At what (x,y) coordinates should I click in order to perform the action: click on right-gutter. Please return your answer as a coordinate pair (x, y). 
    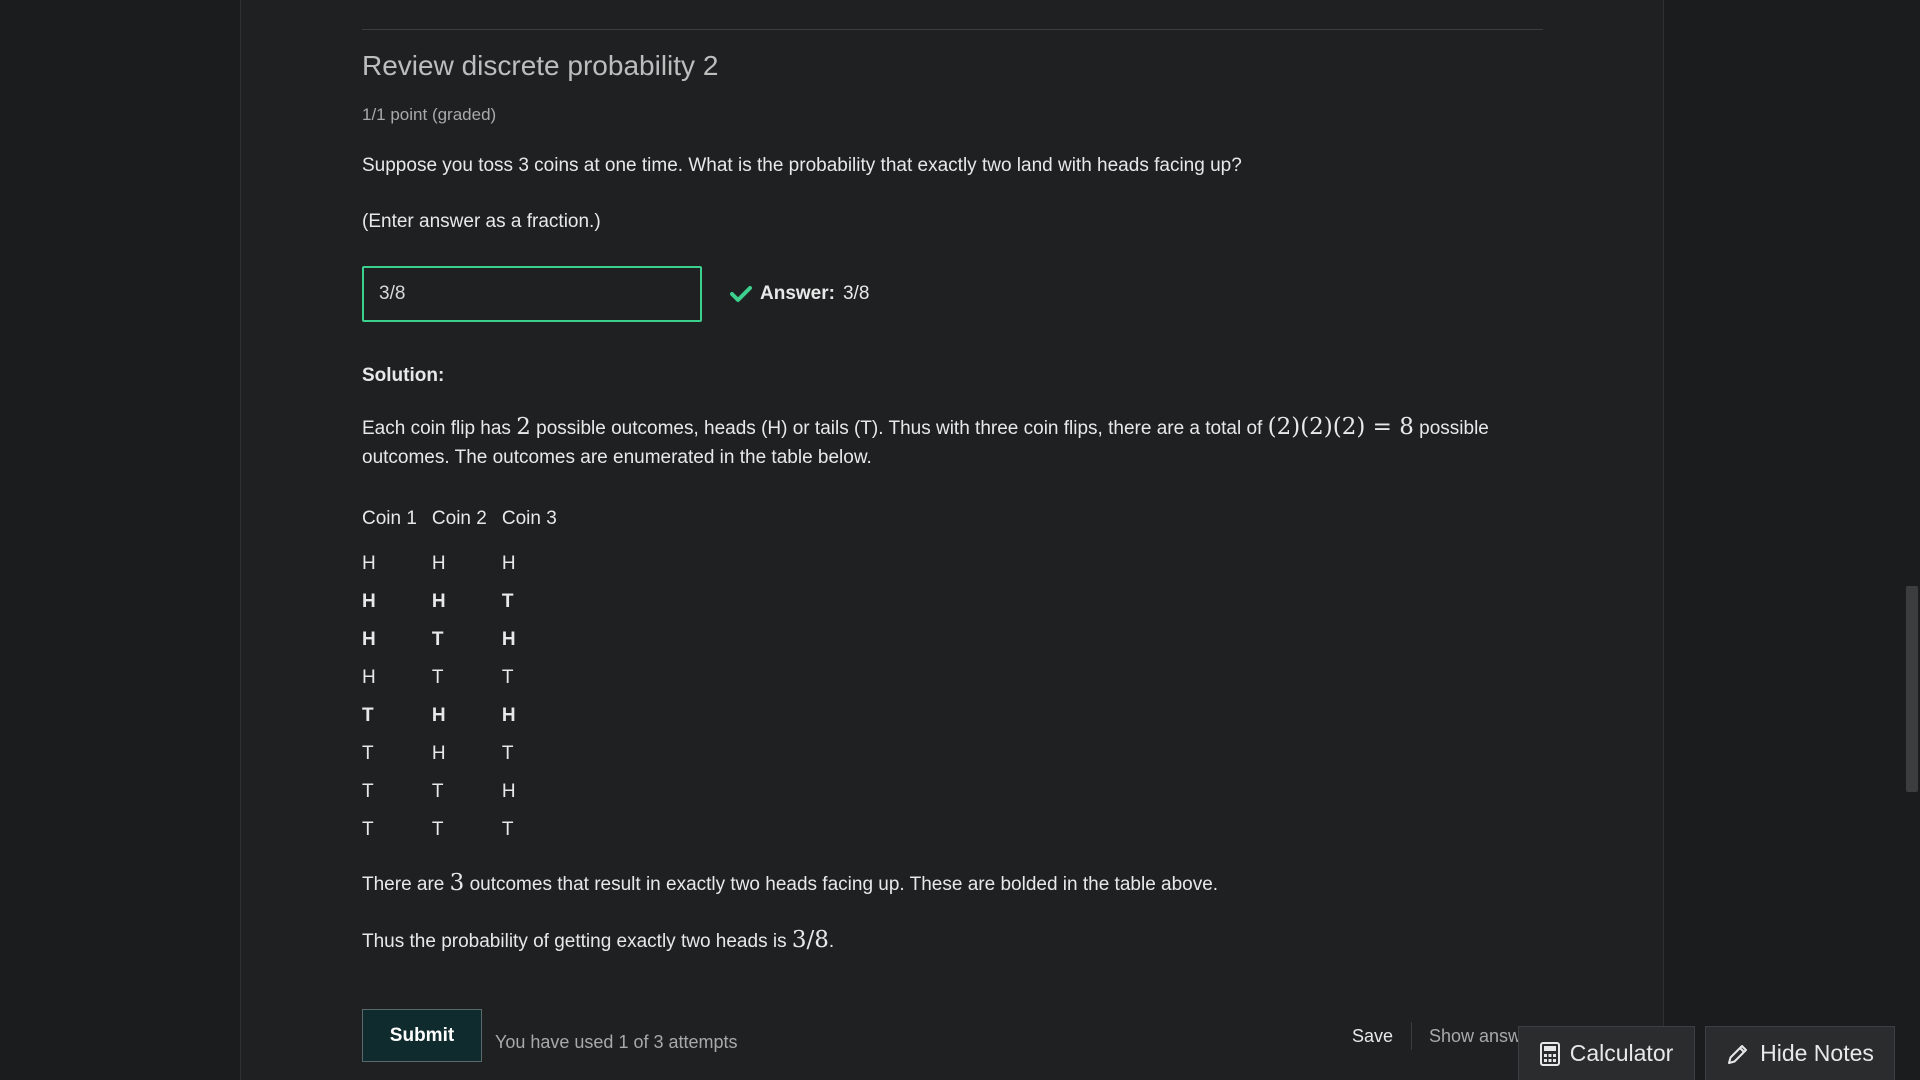
    Looking at the image, I should click on (1784, 540).